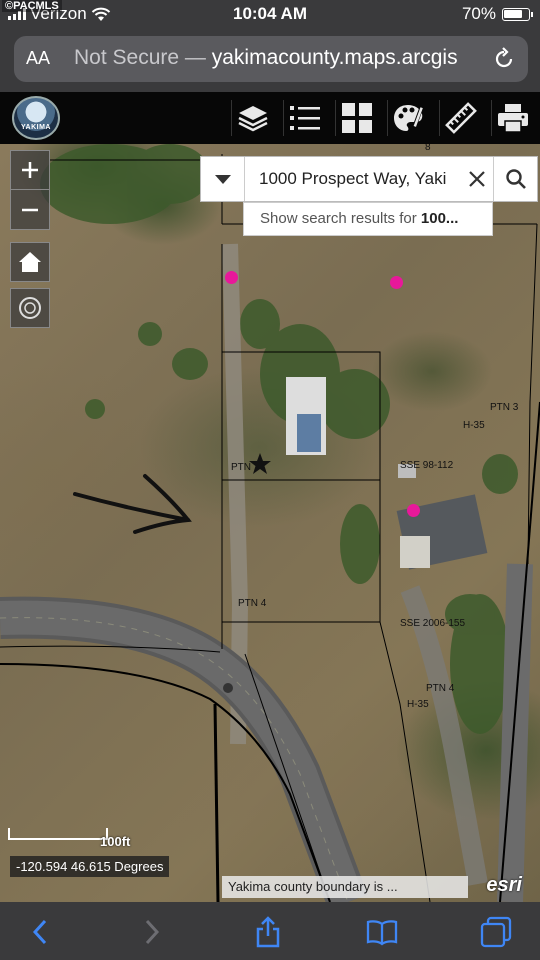 This screenshot has width=540, height=960. I want to click on zoom-out-button, so click(30, 209).